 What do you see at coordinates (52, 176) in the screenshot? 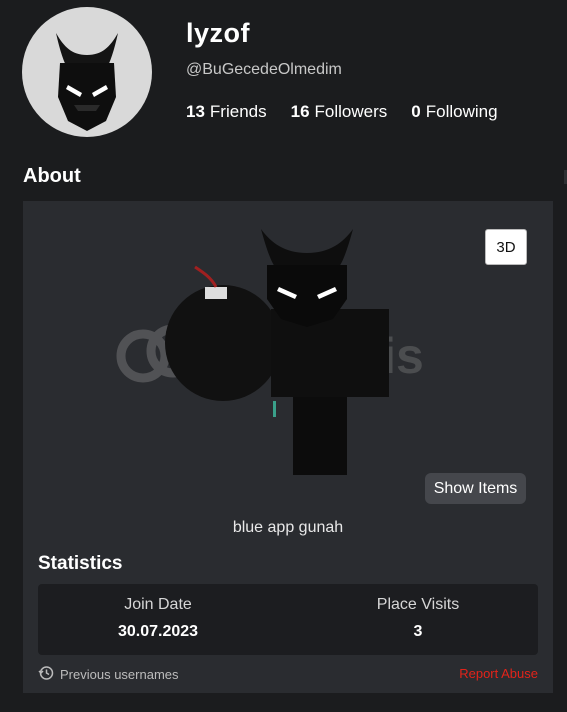
I see `about-heading: About` at bounding box center [52, 176].